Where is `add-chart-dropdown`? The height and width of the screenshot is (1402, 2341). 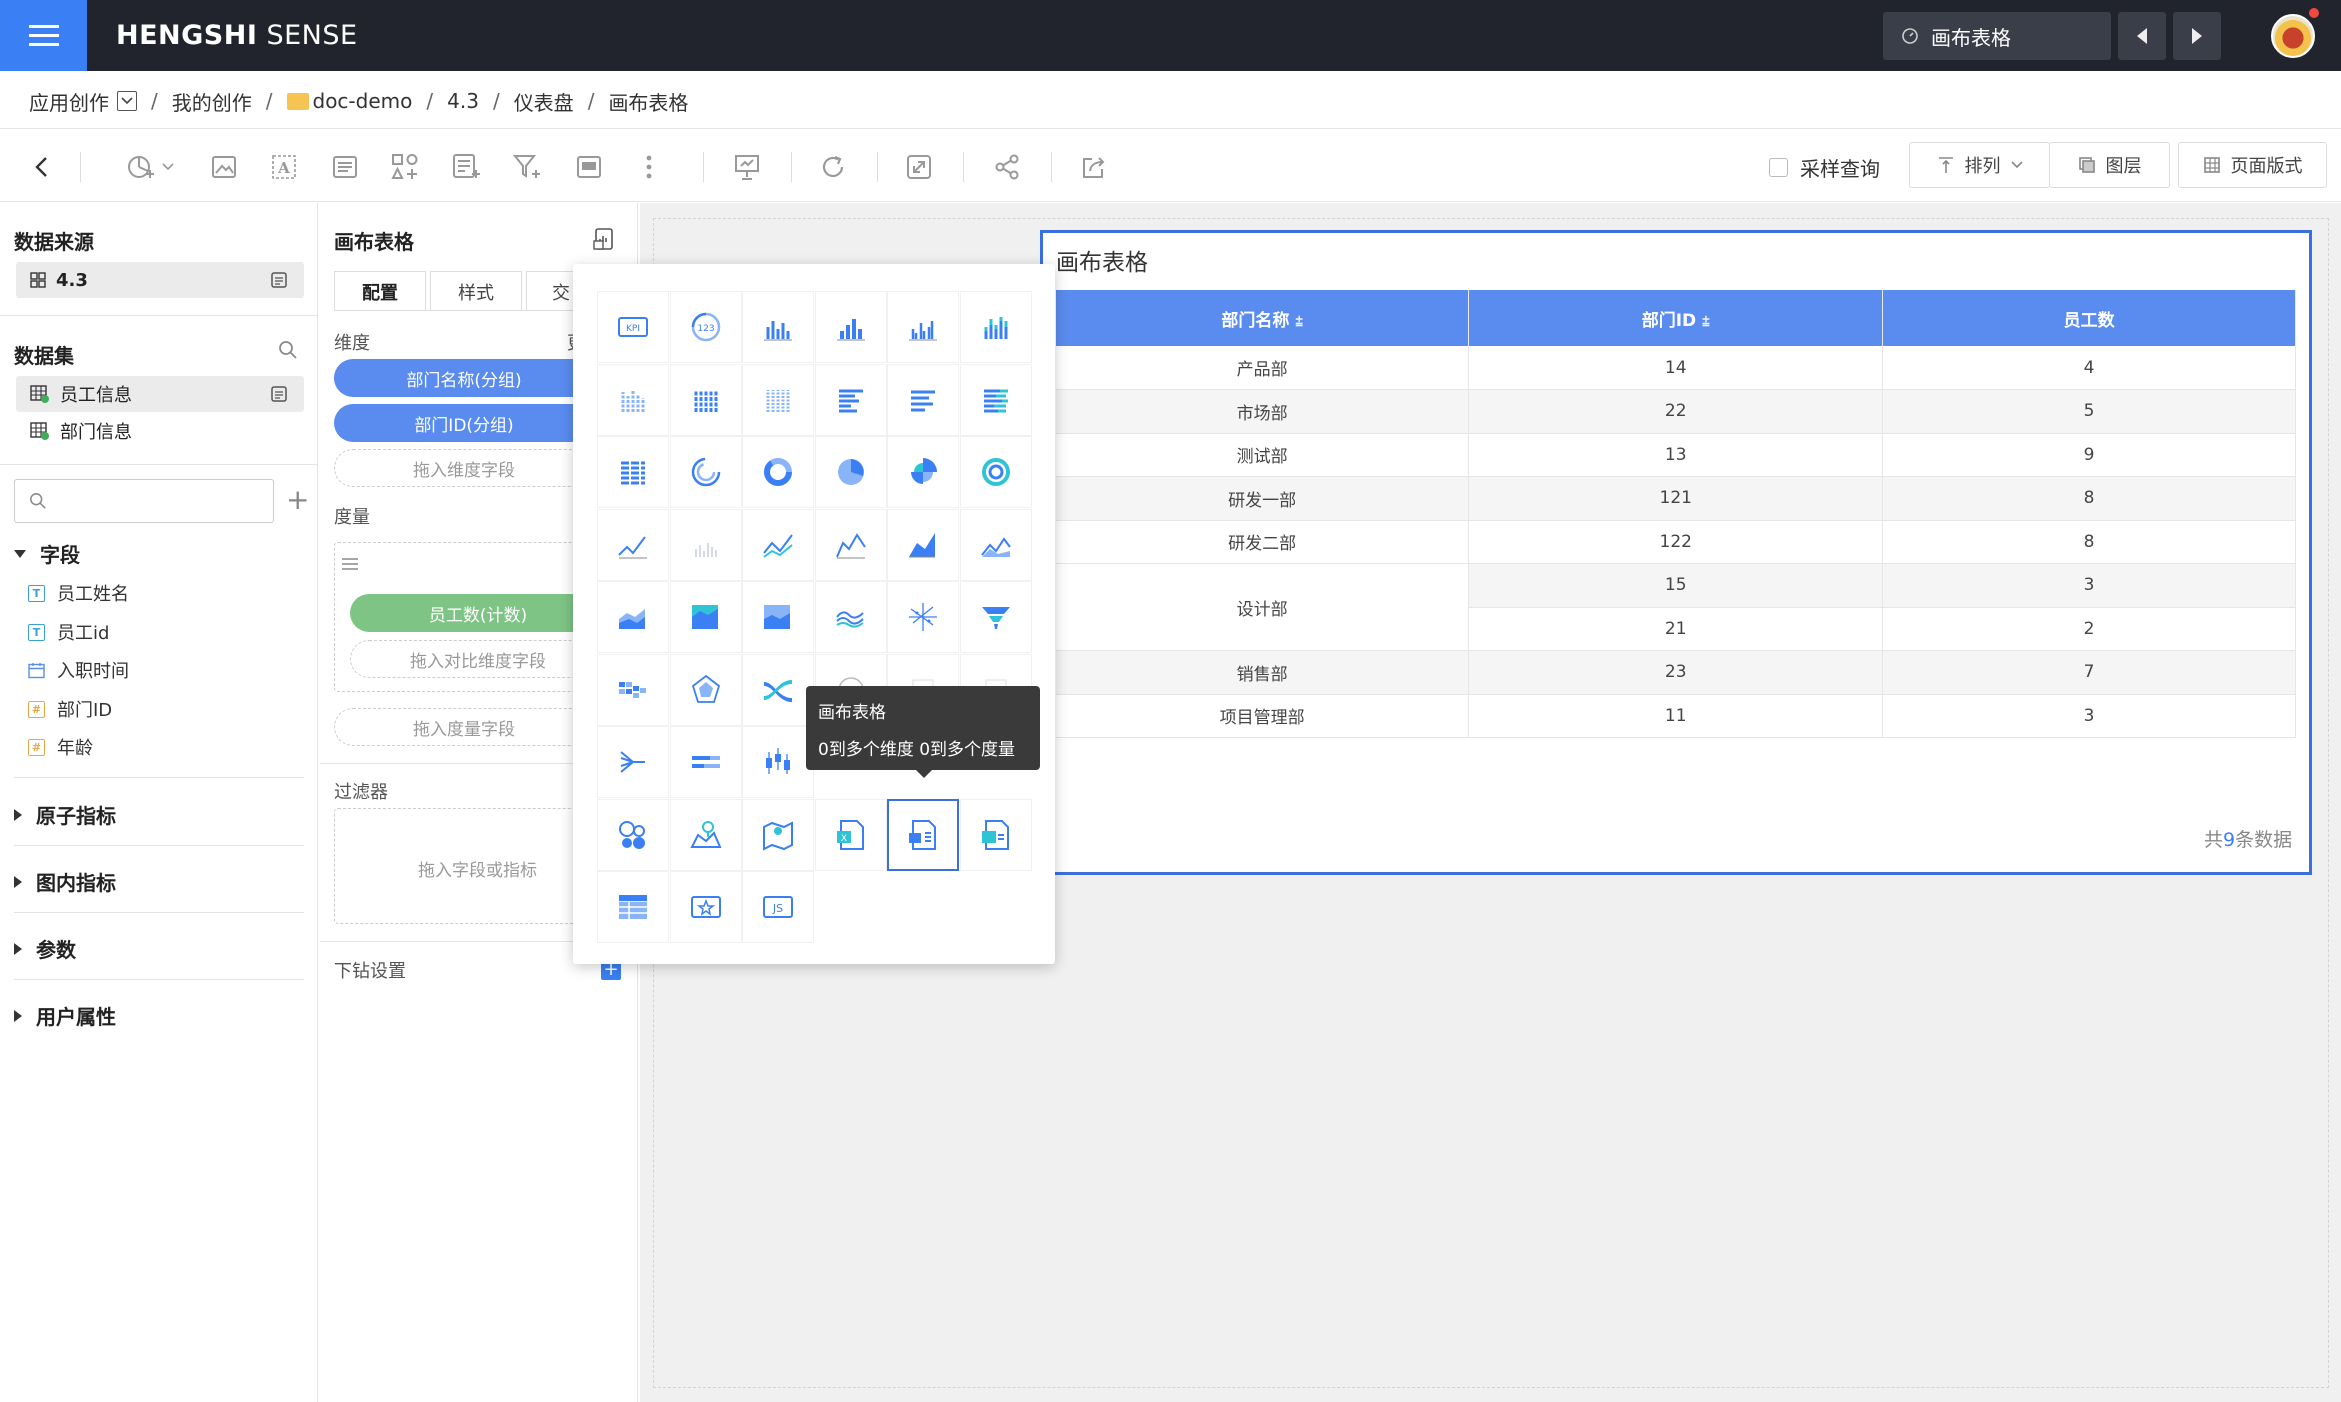 add-chart-dropdown is located at coordinates (168, 167).